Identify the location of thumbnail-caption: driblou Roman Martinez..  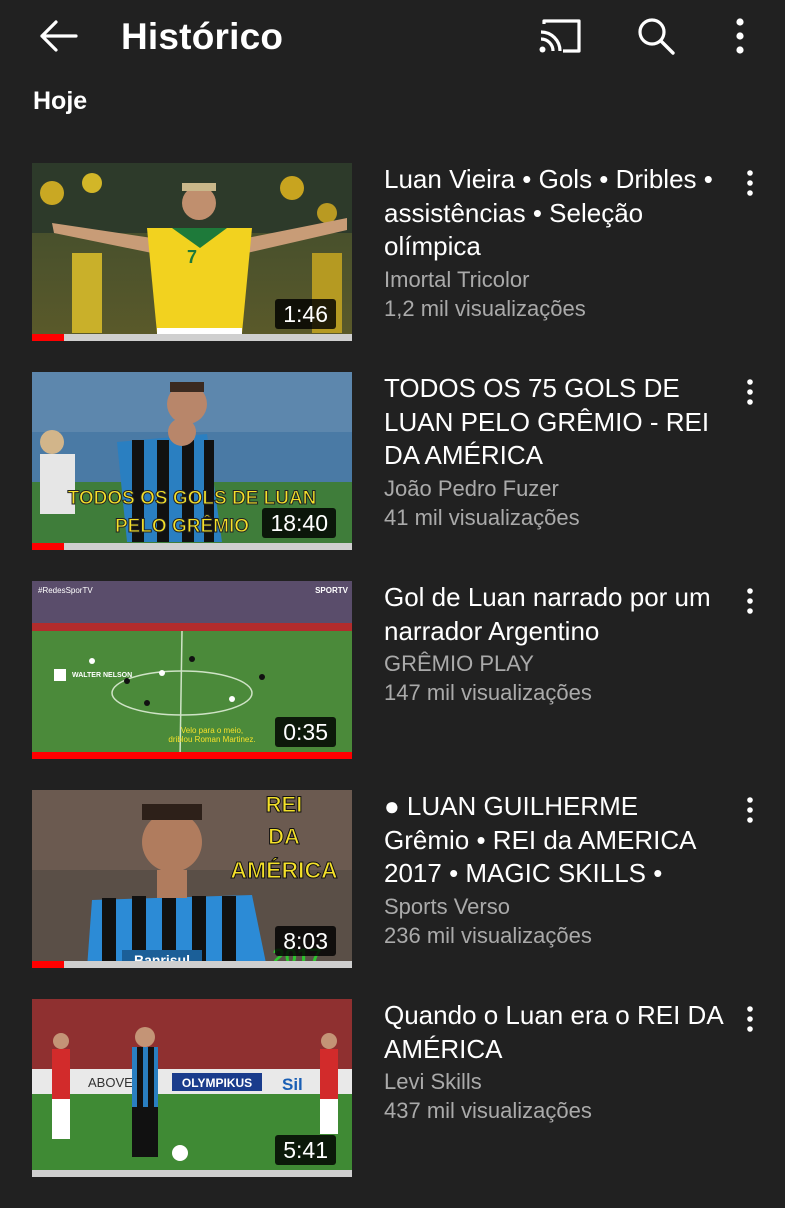
(211, 739).